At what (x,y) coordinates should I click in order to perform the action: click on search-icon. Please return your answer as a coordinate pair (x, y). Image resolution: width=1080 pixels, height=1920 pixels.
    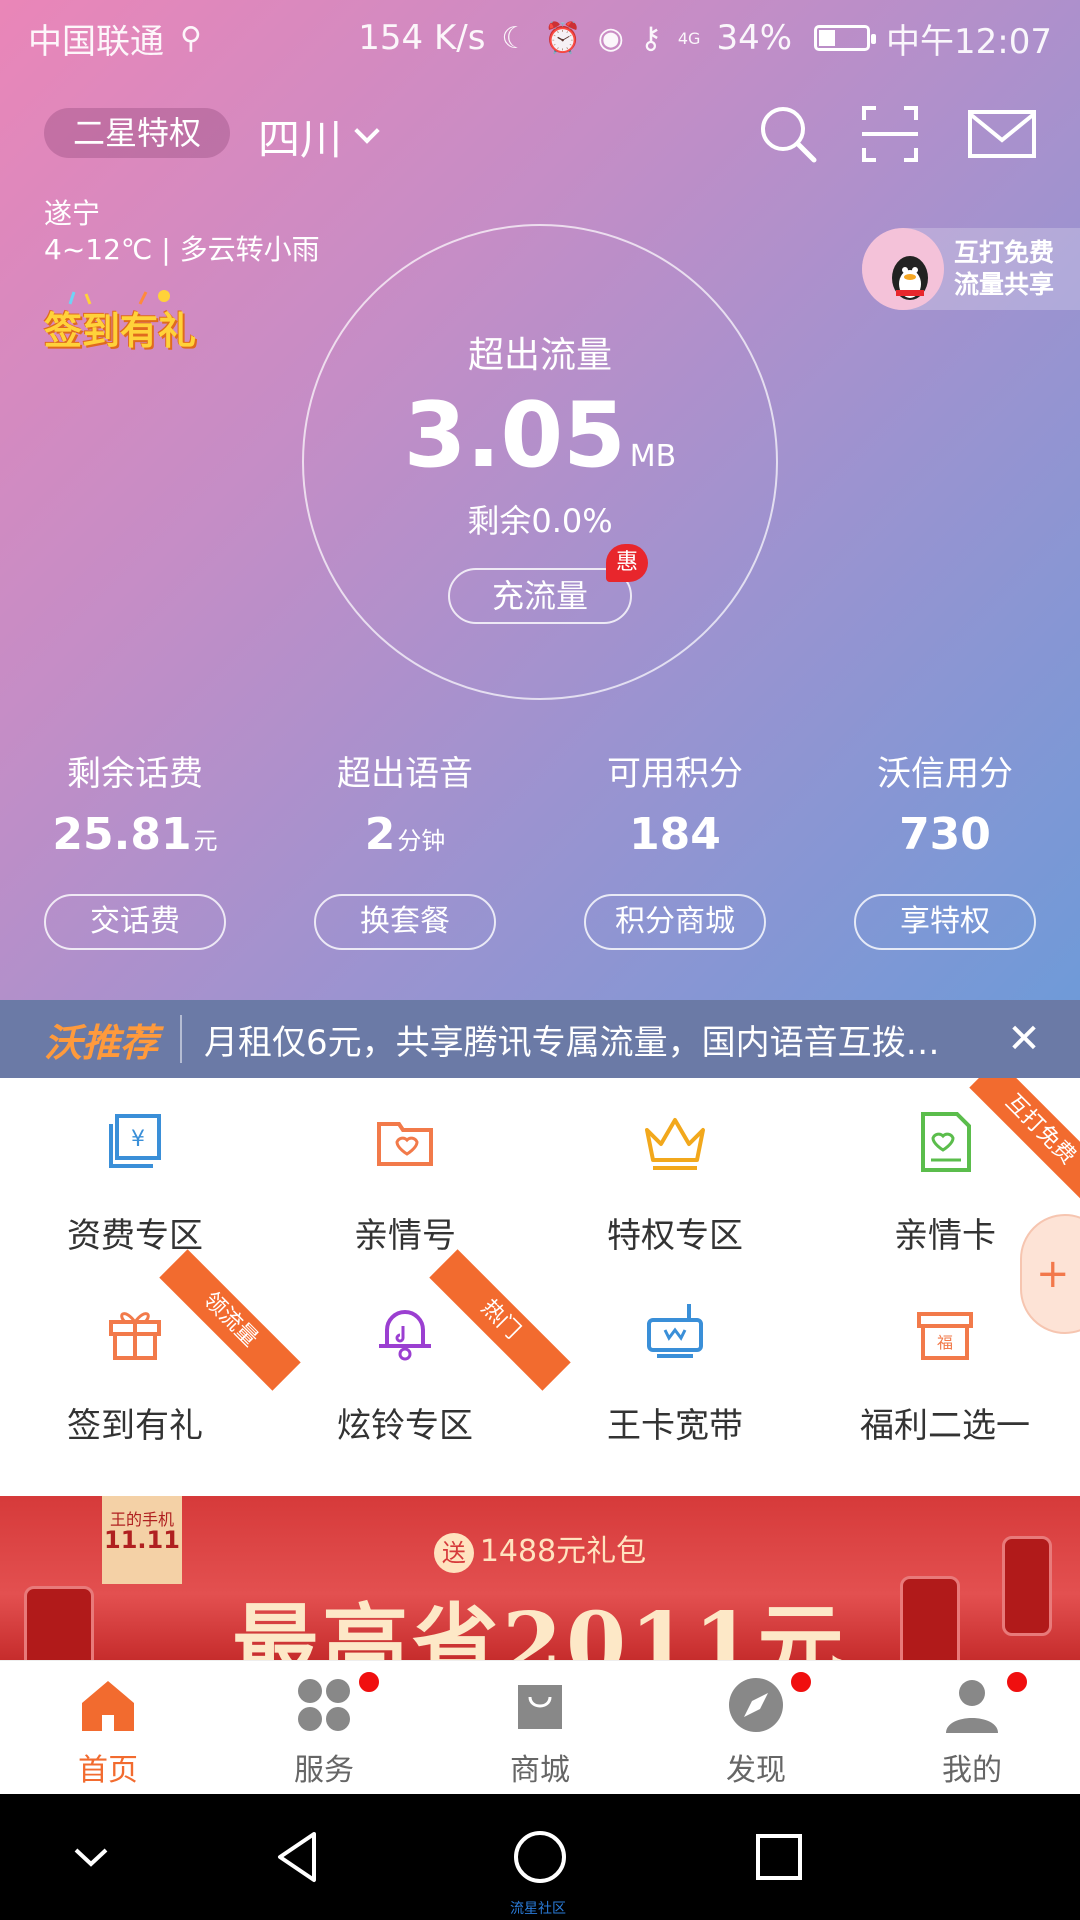
    Looking at the image, I should click on (788, 134).